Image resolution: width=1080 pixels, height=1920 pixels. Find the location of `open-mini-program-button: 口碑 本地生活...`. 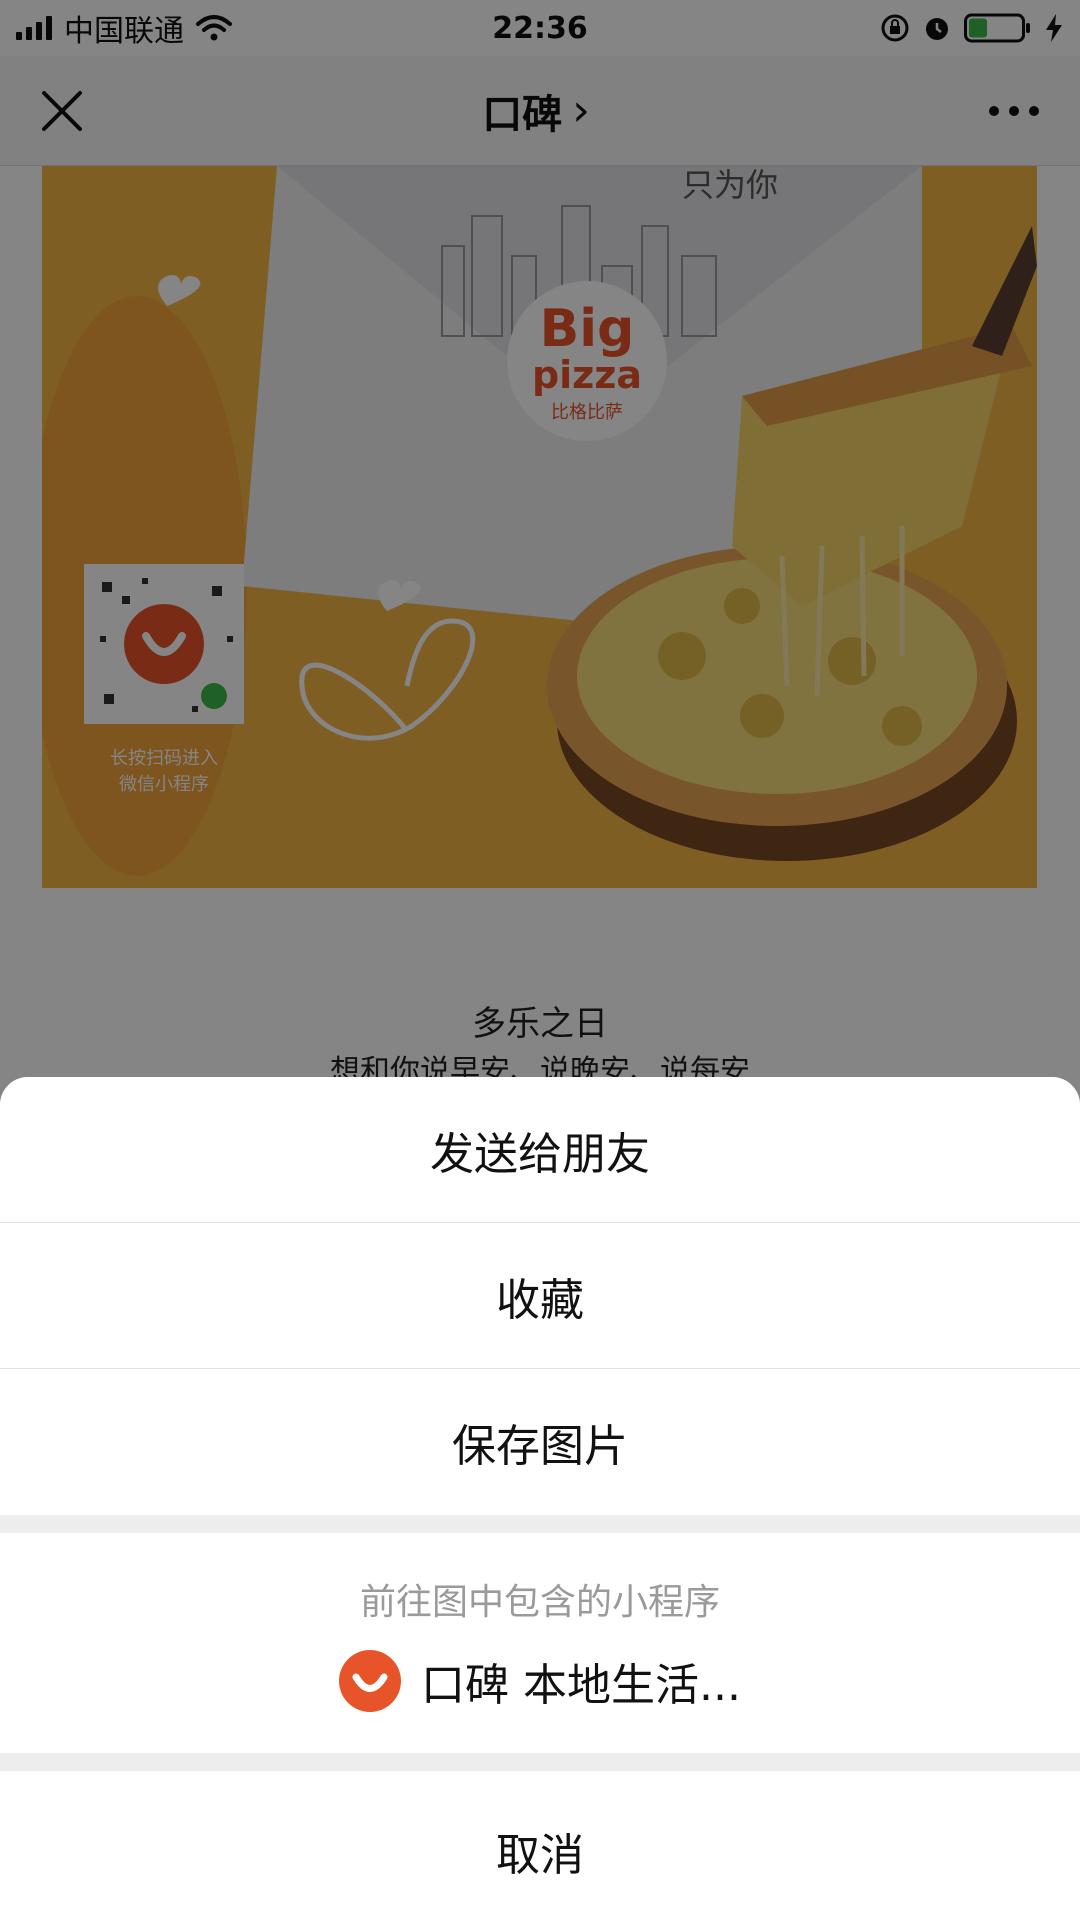

open-mini-program-button: 口碑 本地生活... is located at coordinates (540, 1681).